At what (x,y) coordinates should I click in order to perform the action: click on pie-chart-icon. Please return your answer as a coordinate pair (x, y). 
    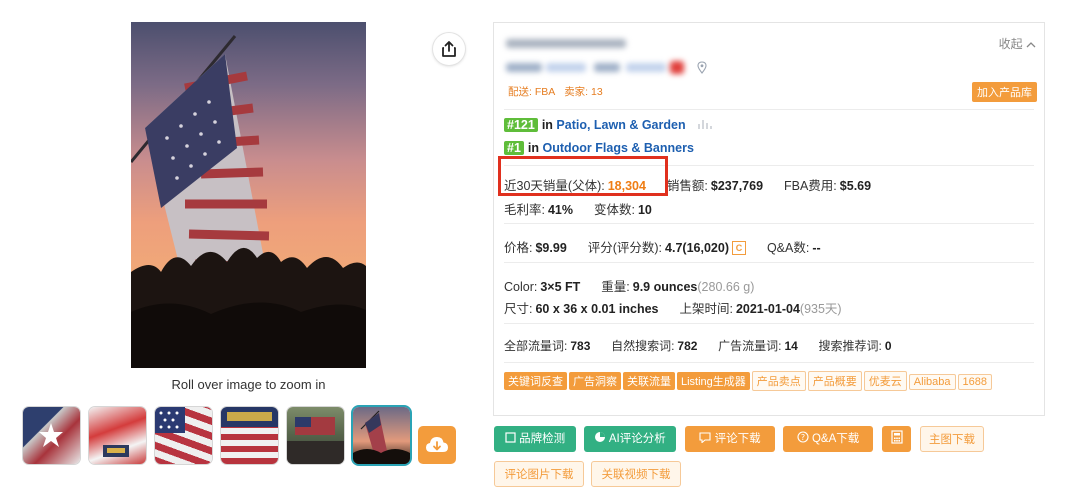
    Looking at the image, I should click on (600, 437).